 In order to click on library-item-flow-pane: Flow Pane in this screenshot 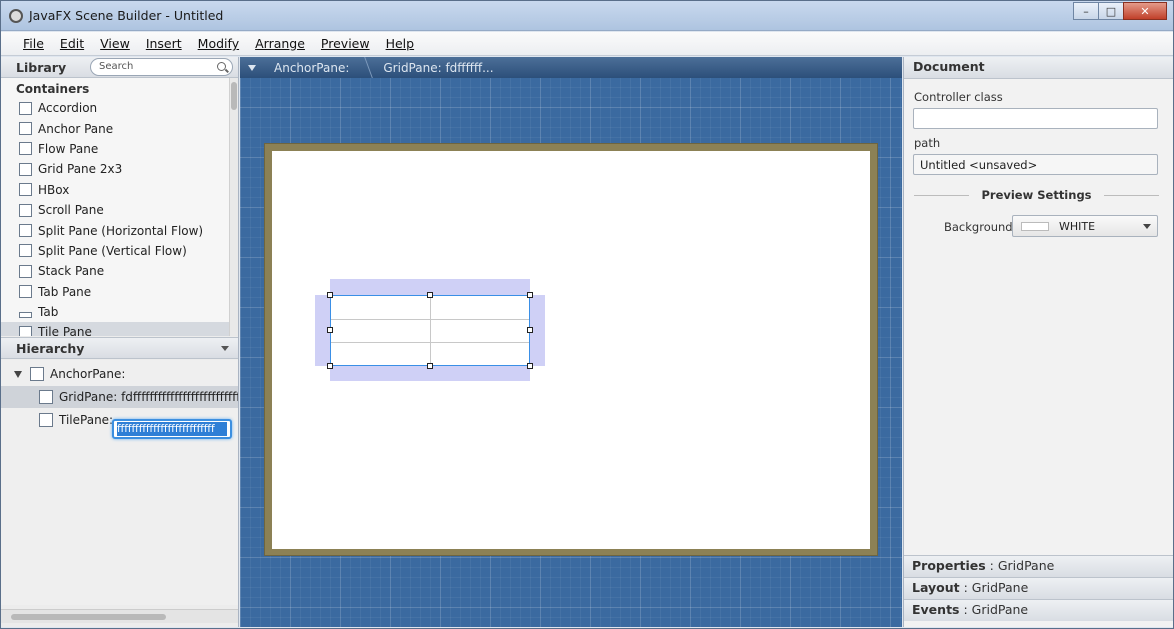, I will do `click(115, 149)`.